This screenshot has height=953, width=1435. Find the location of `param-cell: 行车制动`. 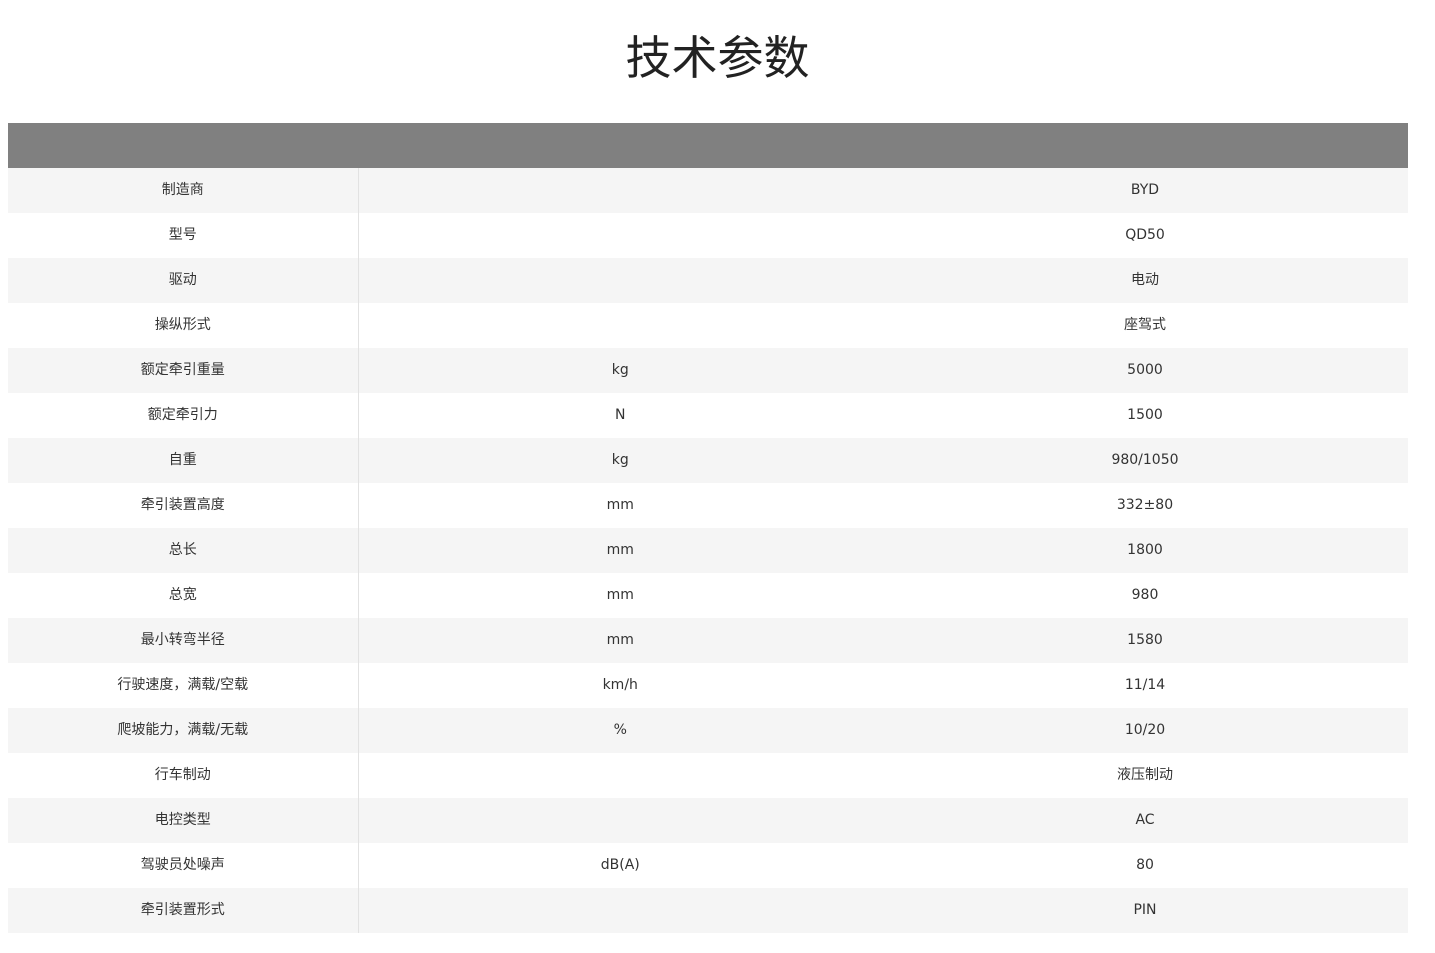

param-cell: 行车制动 is located at coordinates (183, 775).